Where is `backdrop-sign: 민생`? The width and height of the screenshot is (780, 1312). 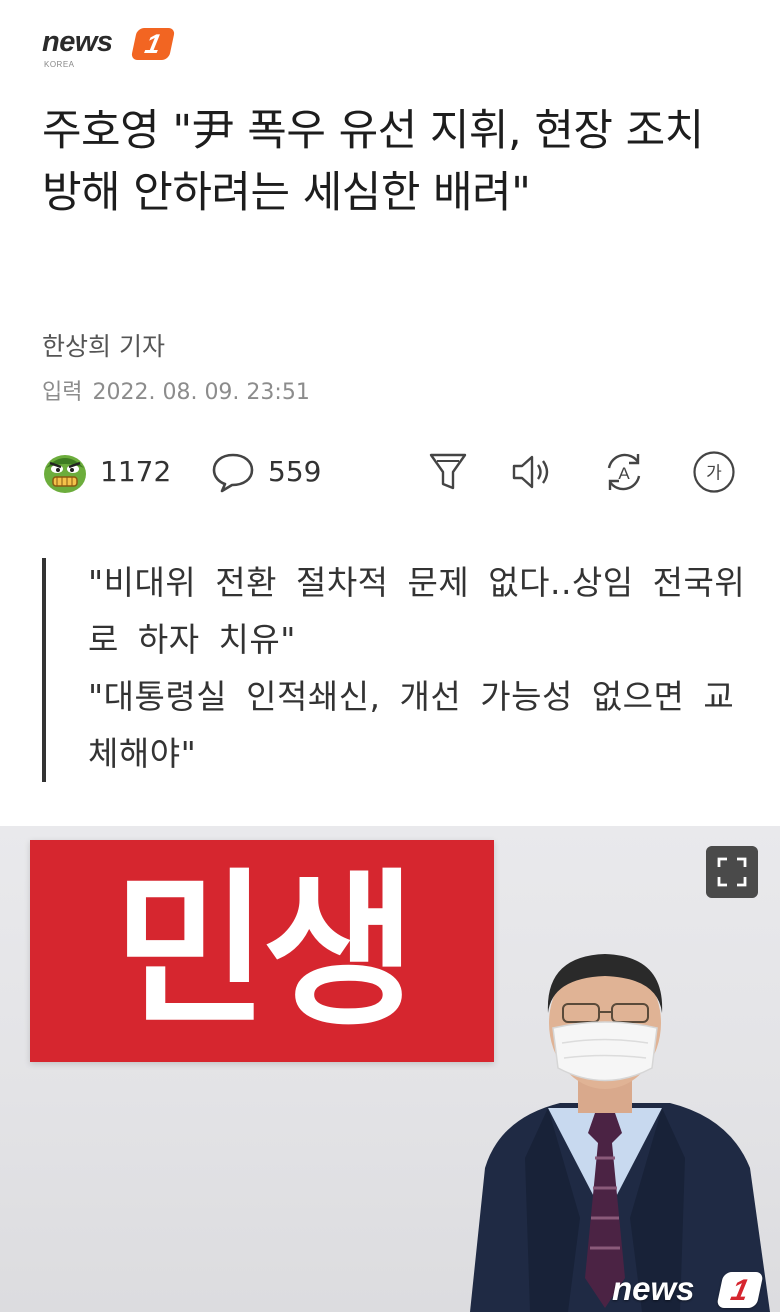 backdrop-sign: 민생 is located at coordinates (262, 951).